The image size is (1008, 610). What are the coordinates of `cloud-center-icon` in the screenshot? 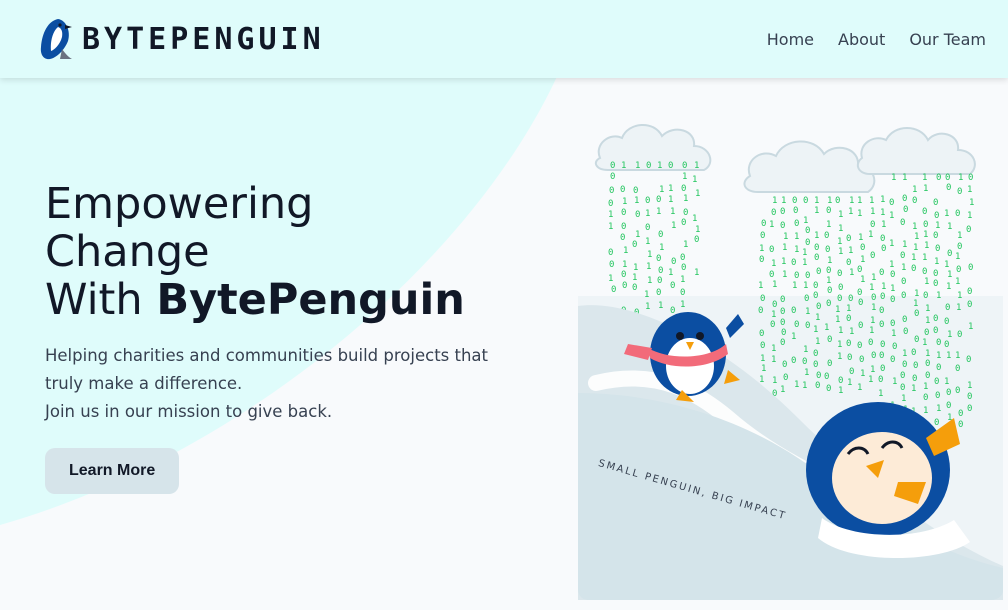 It's located at (809, 166).